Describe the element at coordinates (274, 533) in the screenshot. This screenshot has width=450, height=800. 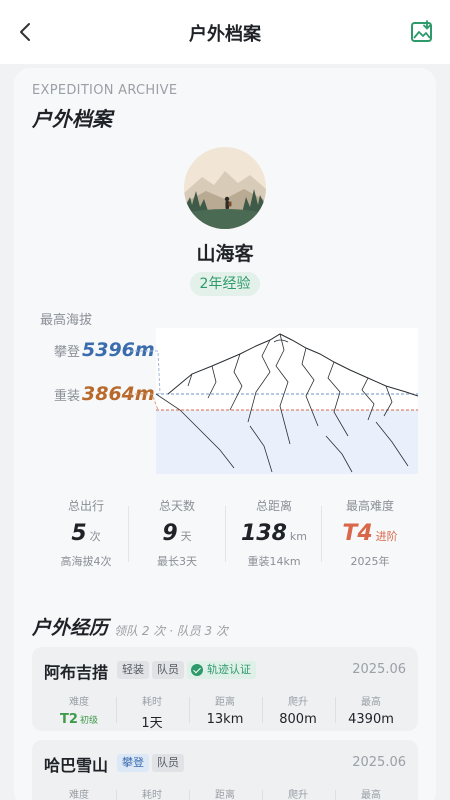
I see `stat-total-distance: 总距离 138 km 重装14km` at that location.